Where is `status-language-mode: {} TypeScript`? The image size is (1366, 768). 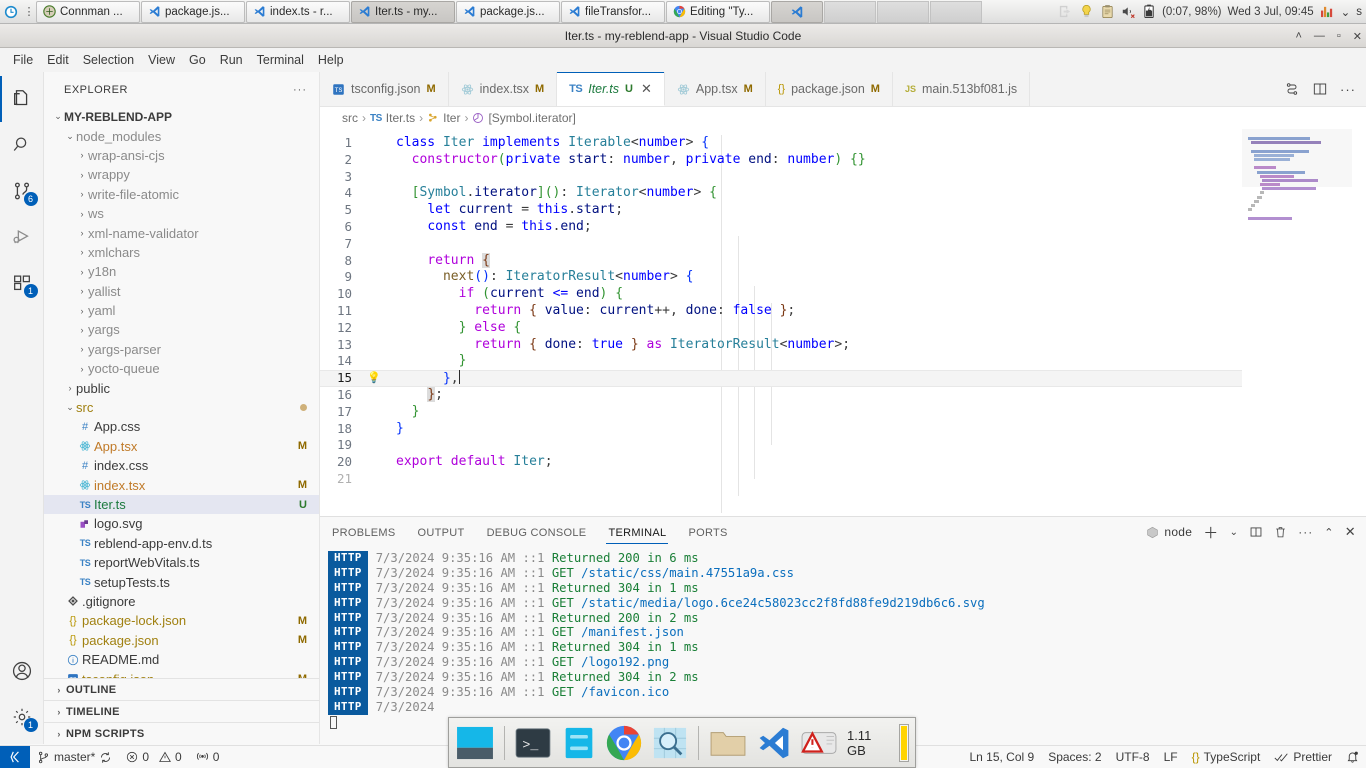
status-language-mode: {} TypeScript is located at coordinates (1226, 757).